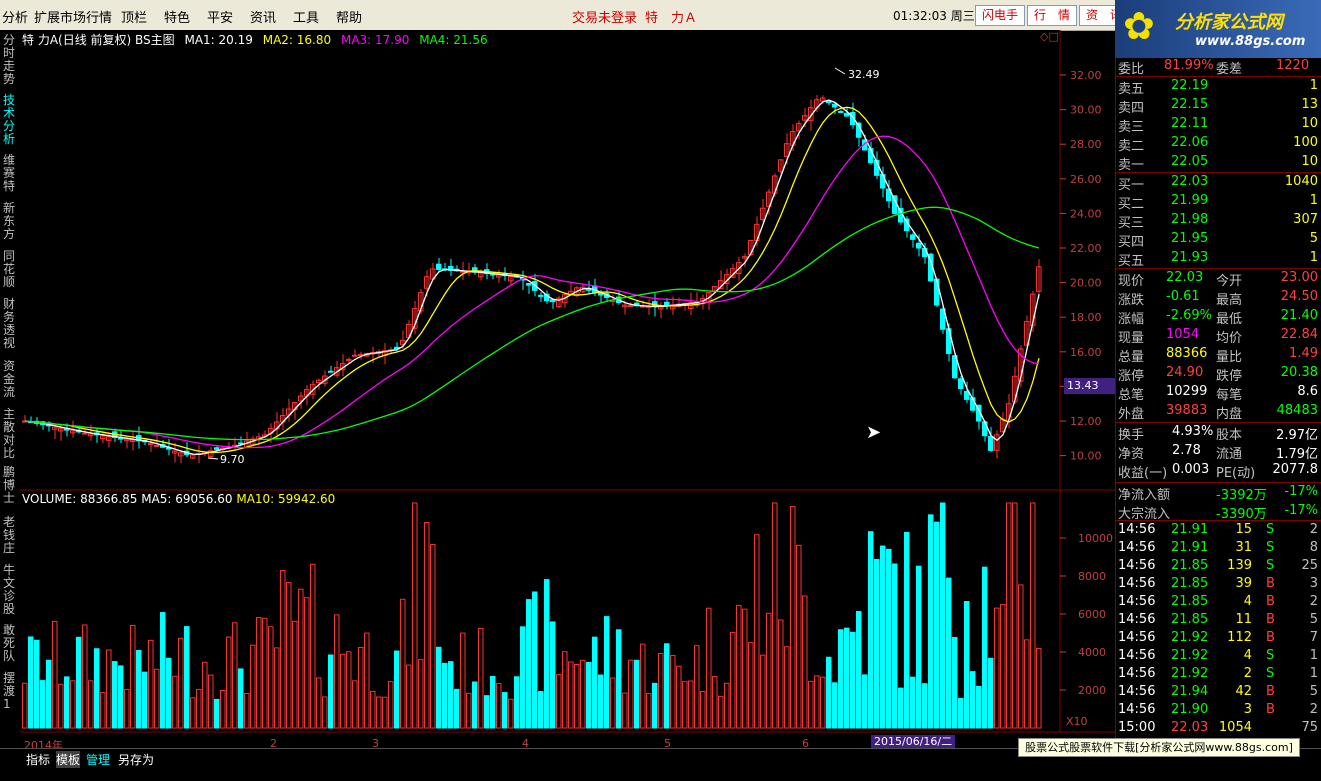 The width and height of the screenshot is (1321, 781). What do you see at coordinates (1313, 529) in the screenshot?
I see `tick-count: 2` at bounding box center [1313, 529].